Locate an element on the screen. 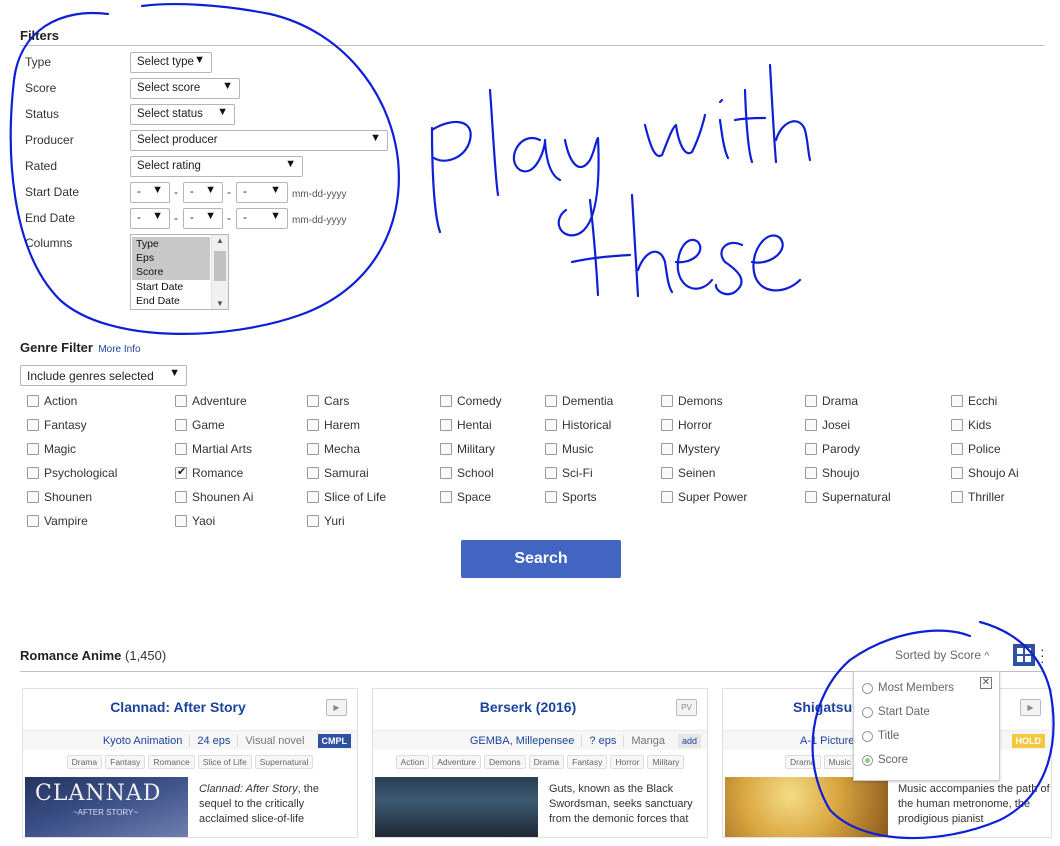 The image size is (1060, 846). anime-title-link: Clannad: After Story is located at coordinates (178, 707).